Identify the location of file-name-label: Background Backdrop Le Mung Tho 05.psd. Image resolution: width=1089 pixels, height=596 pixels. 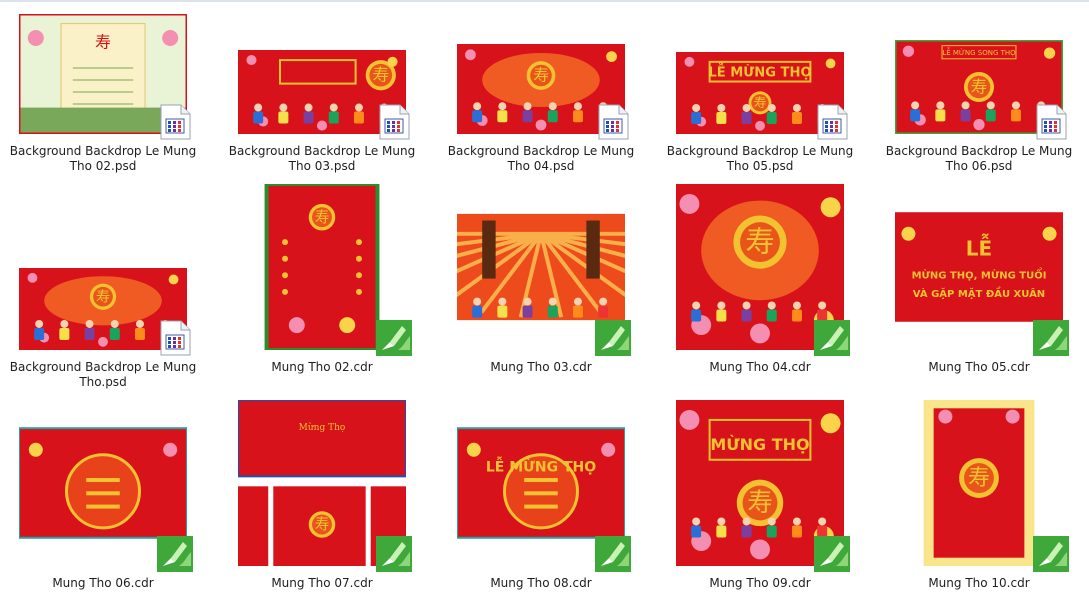
(760, 158).